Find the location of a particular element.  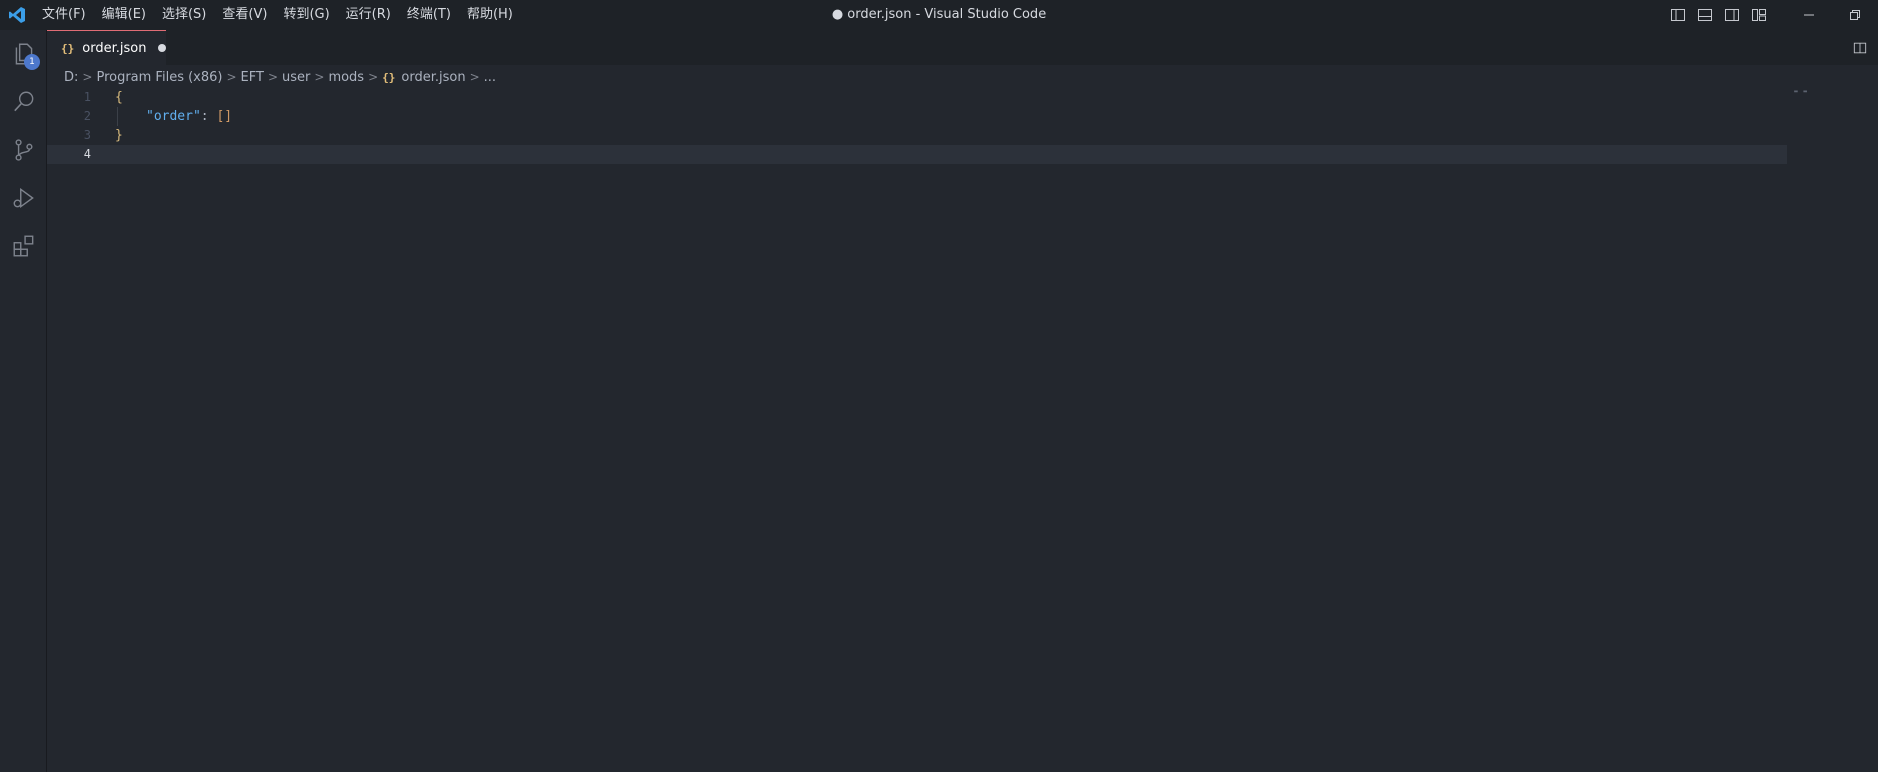

split-editor-icon is located at coordinates (1860, 47).